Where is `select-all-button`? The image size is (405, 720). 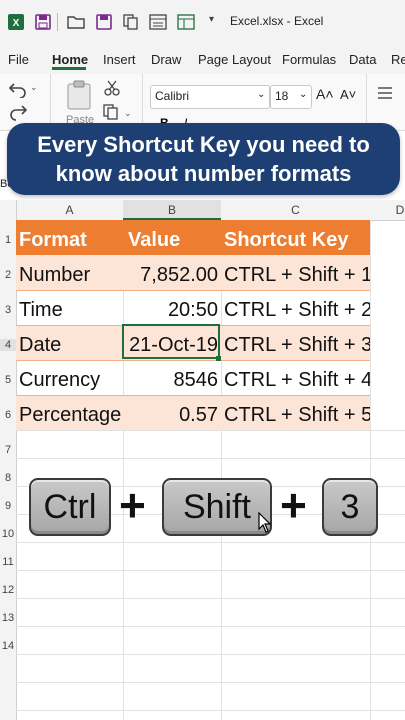 select-all-button is located at coordinates (8, 210).